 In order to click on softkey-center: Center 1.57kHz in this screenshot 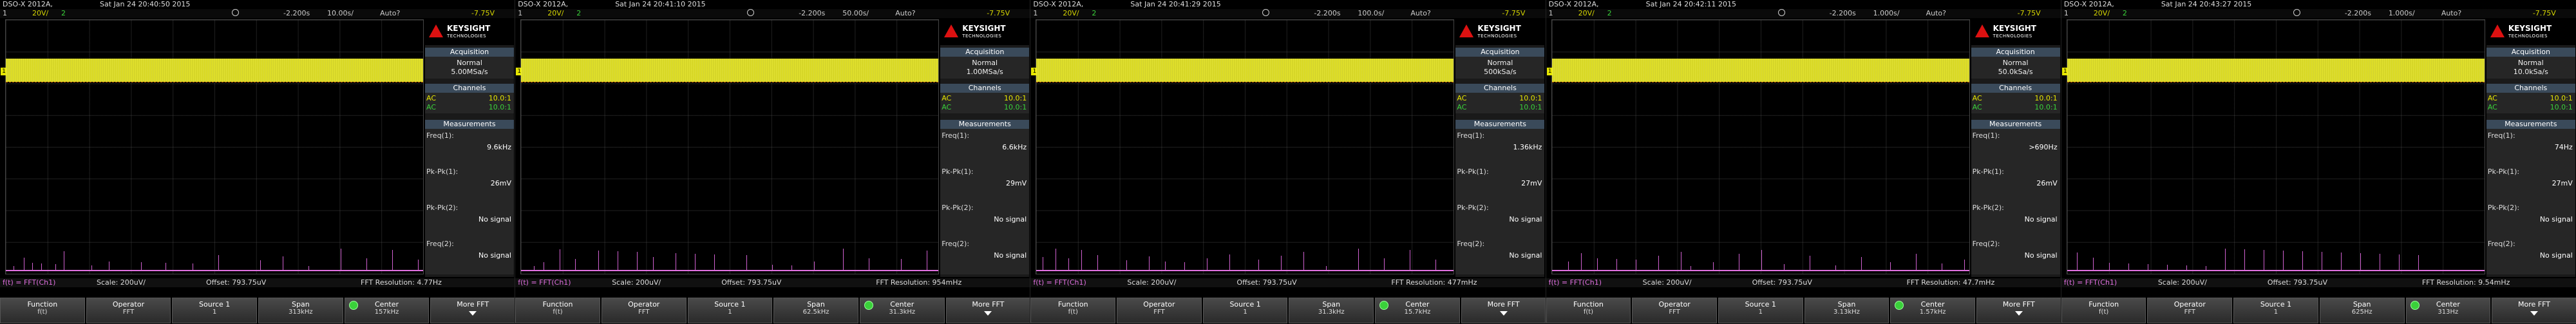, I will do `click(1933, 310)`.